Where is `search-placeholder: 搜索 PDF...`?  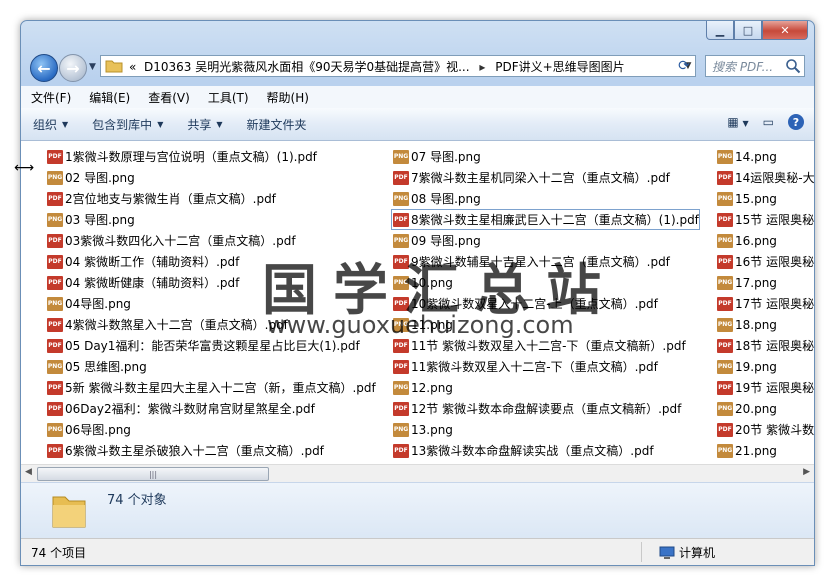
search-placeholder: 搜索 PDF... is located at coordinates (745, 66).